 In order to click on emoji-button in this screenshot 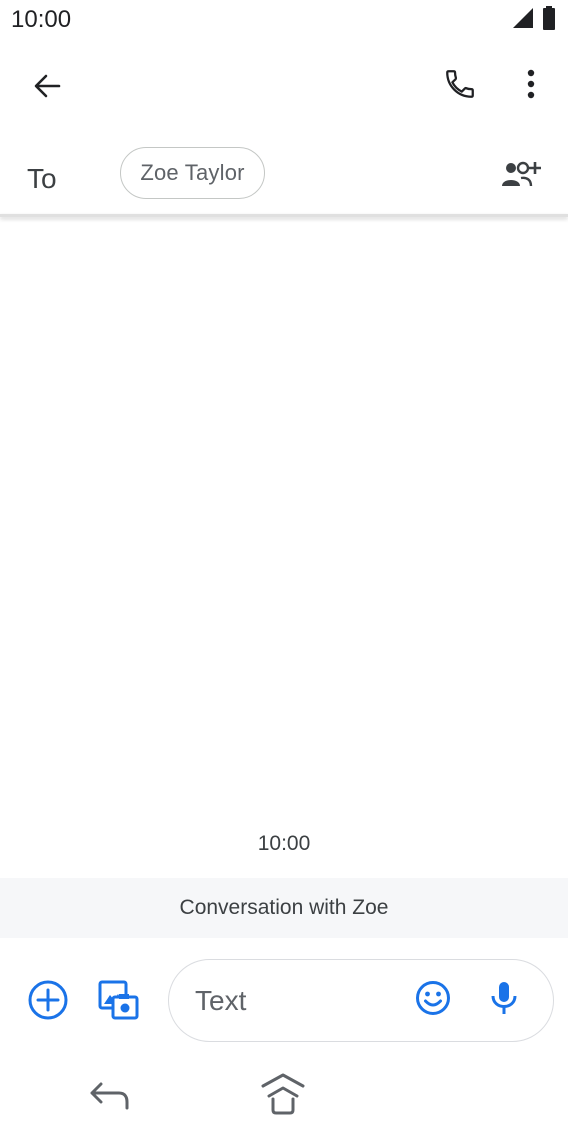, I will do `click(433, 1000)`.